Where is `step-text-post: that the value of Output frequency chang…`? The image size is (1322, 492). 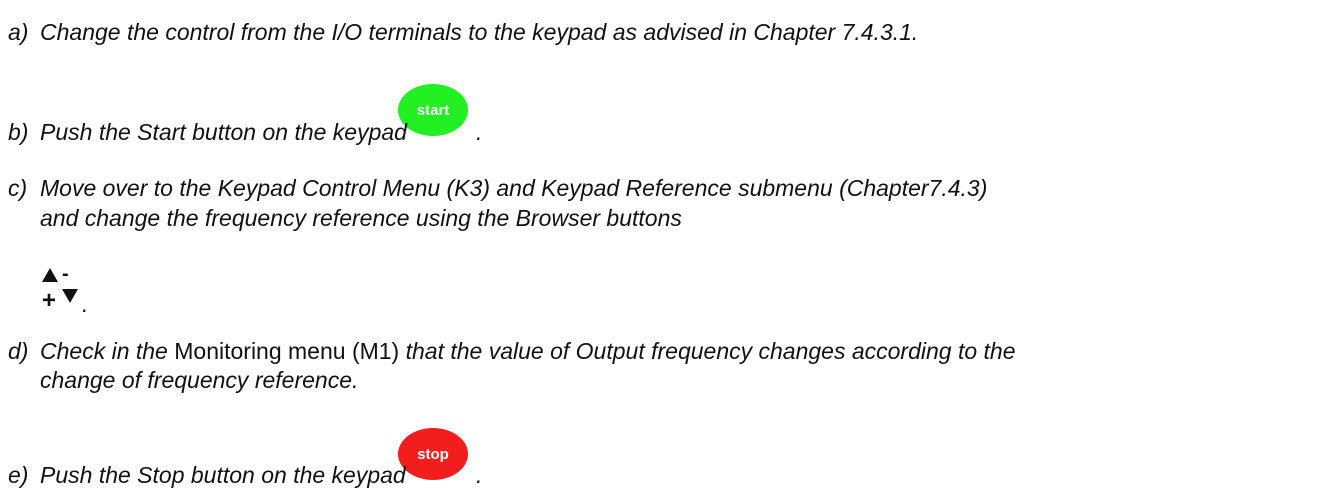 step-text-post: that the value of Output frequency chang… is located at coordinates (707, 351).